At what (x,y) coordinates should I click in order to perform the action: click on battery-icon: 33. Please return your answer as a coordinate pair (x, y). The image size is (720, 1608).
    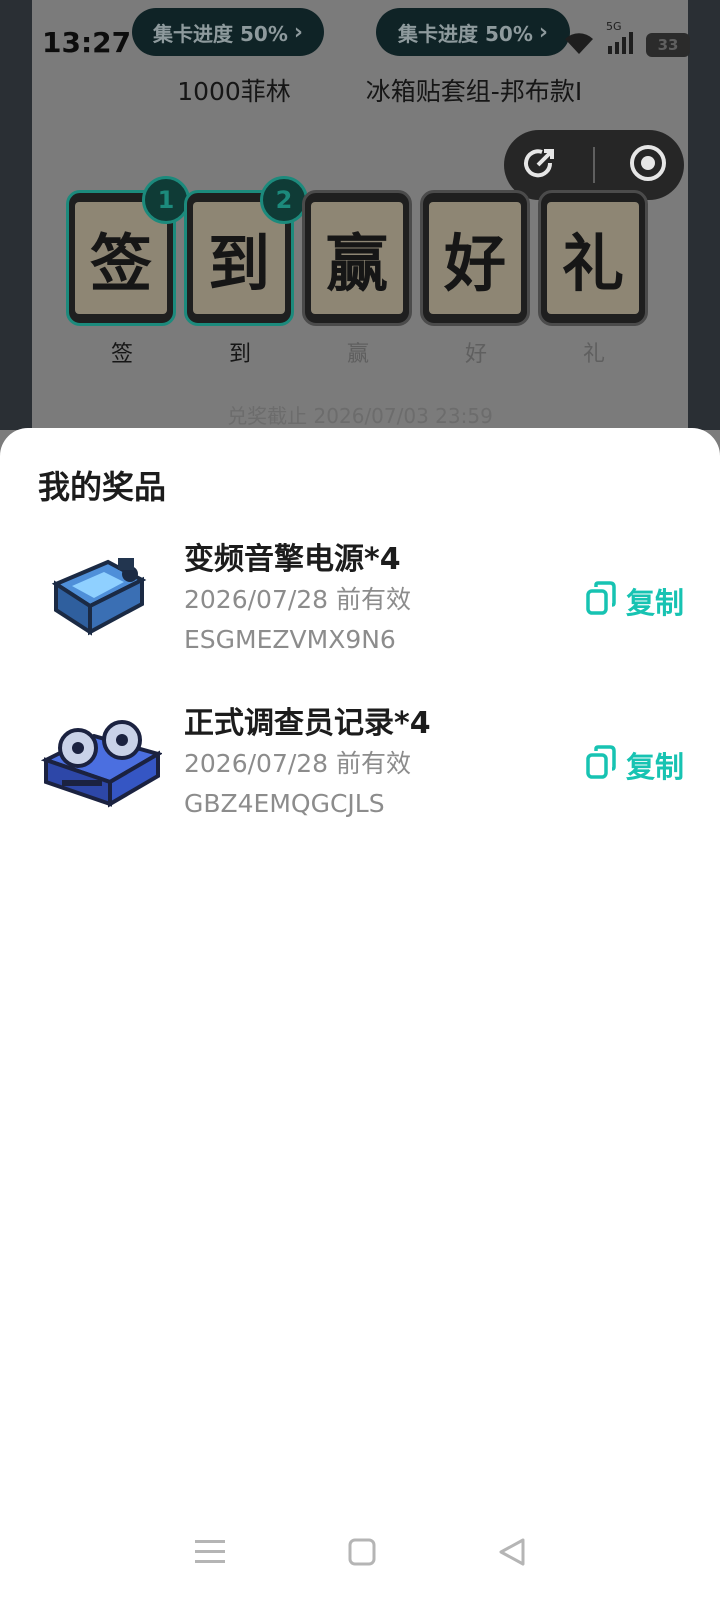
    Looking at the image, I should click on (668, 45).